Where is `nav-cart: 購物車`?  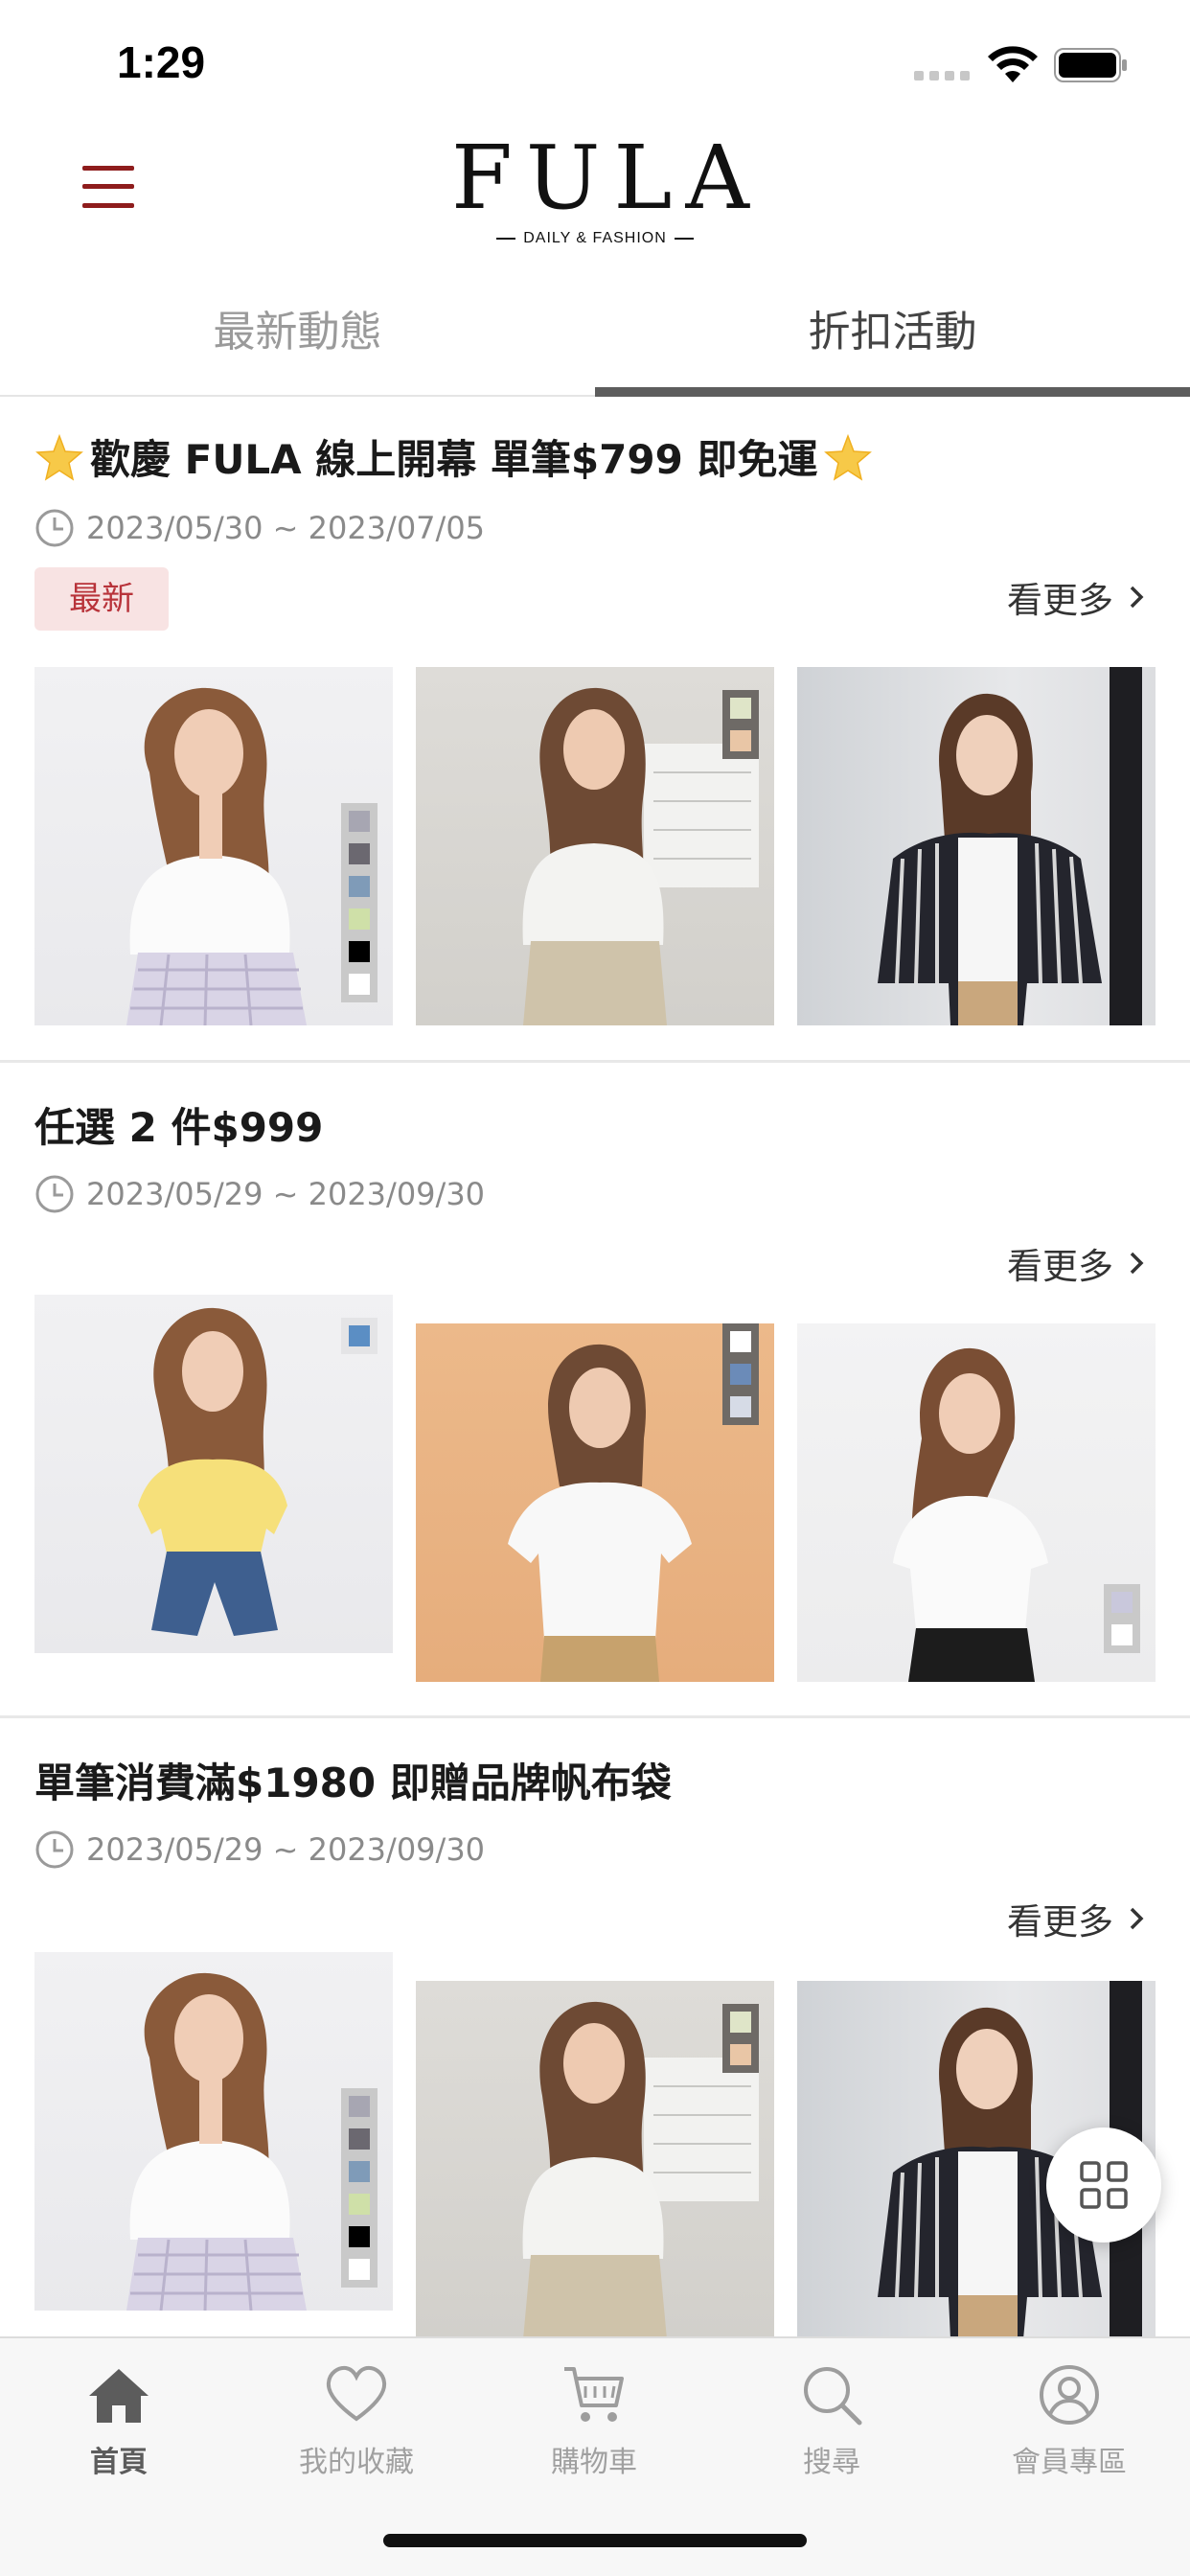 nav-cart: 購物車 is located at coordinates (594, 2420).